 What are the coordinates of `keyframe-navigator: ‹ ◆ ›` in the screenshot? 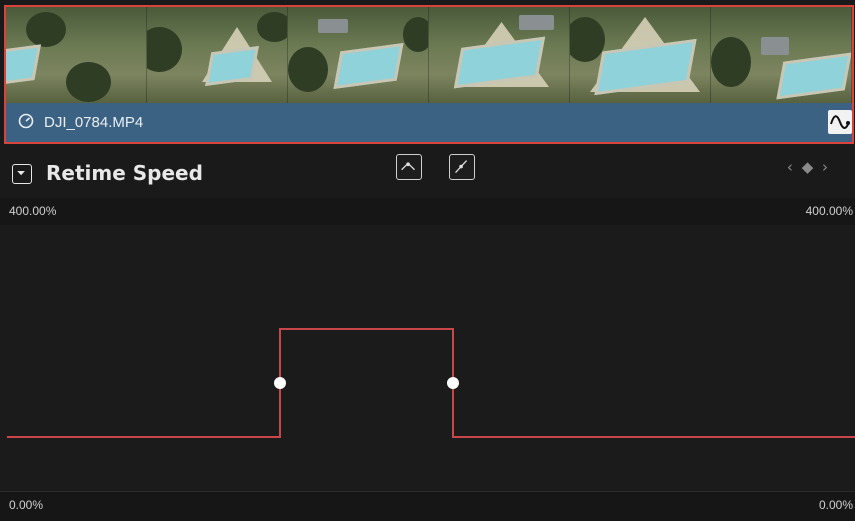 It's located at (808, 167).